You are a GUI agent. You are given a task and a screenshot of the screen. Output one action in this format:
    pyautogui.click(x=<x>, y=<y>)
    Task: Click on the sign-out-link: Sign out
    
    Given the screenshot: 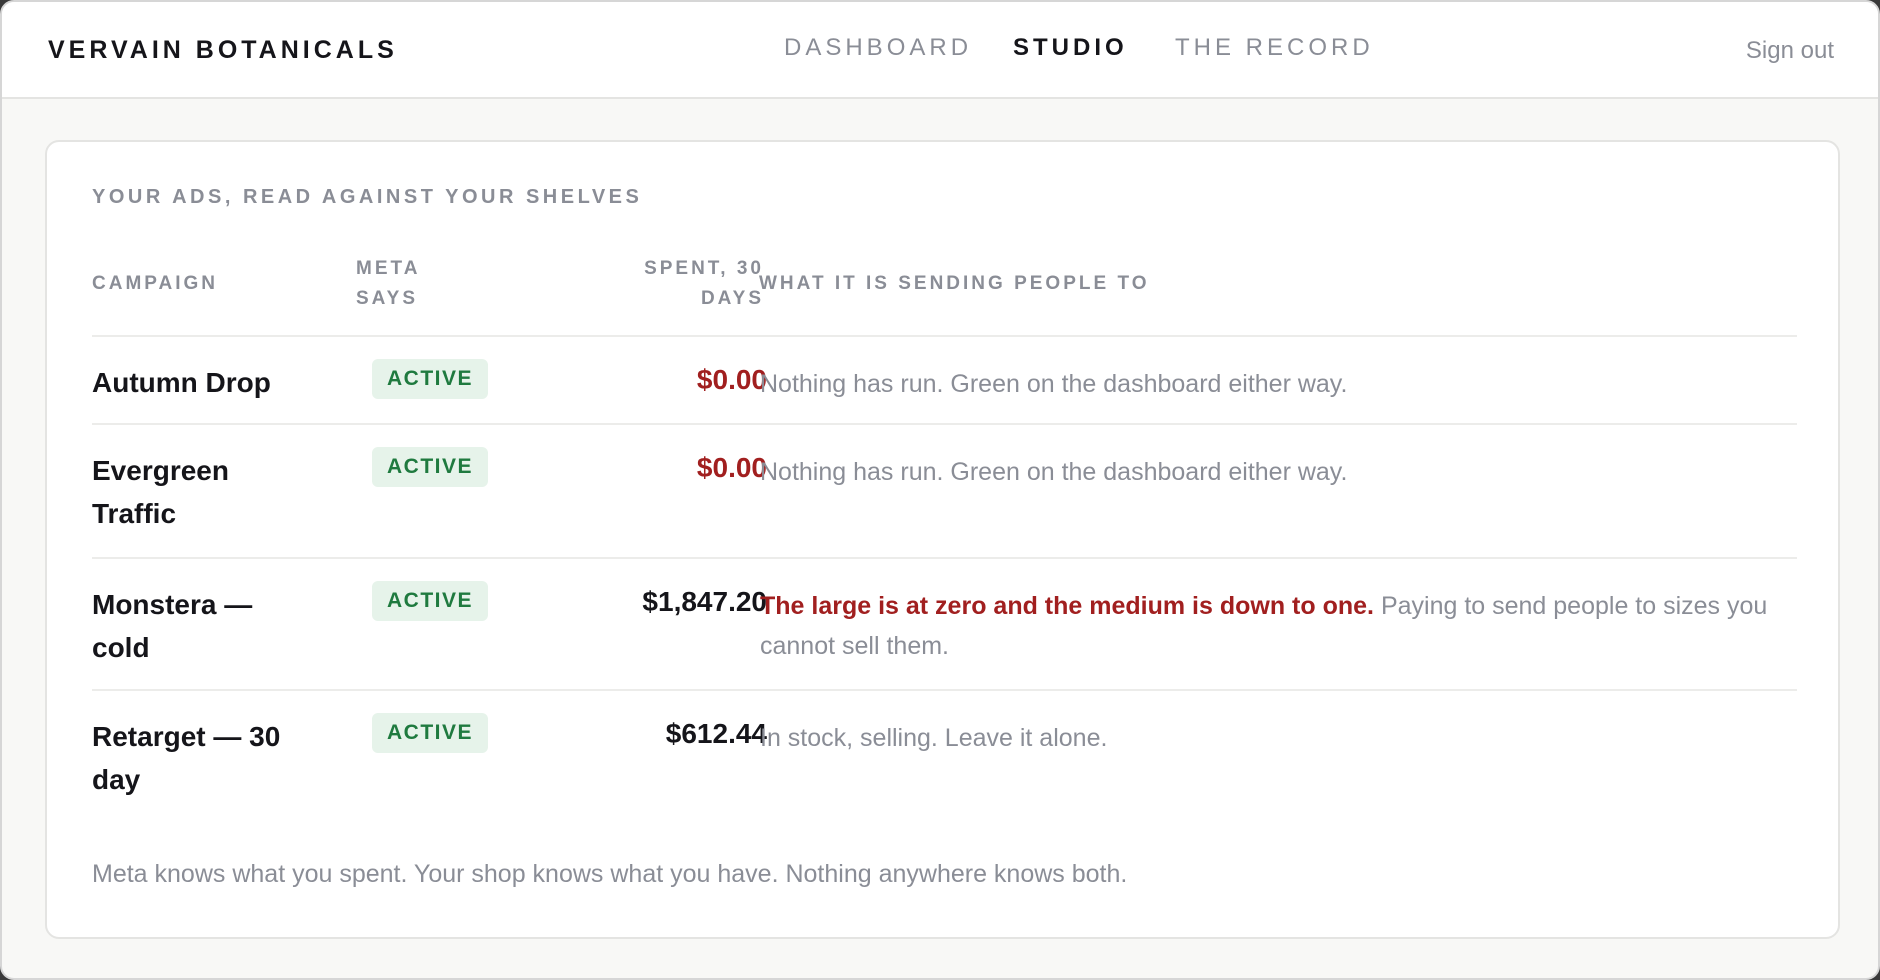 What is the action you would take?
    pyautogui.click(x=1790, y=51)
    